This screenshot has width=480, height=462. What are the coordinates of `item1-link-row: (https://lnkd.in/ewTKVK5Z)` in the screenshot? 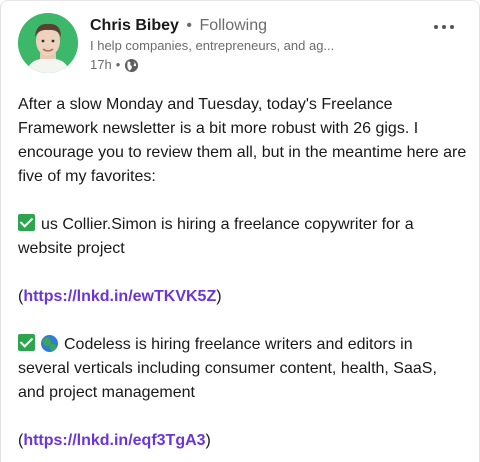 It's located at (120, 296).